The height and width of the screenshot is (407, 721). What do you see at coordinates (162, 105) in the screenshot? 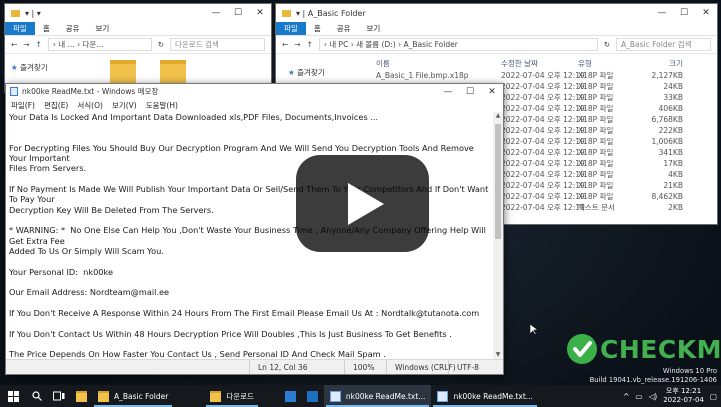
I see `menu-help: 도움말(H)` at bounding box center [162, 105].